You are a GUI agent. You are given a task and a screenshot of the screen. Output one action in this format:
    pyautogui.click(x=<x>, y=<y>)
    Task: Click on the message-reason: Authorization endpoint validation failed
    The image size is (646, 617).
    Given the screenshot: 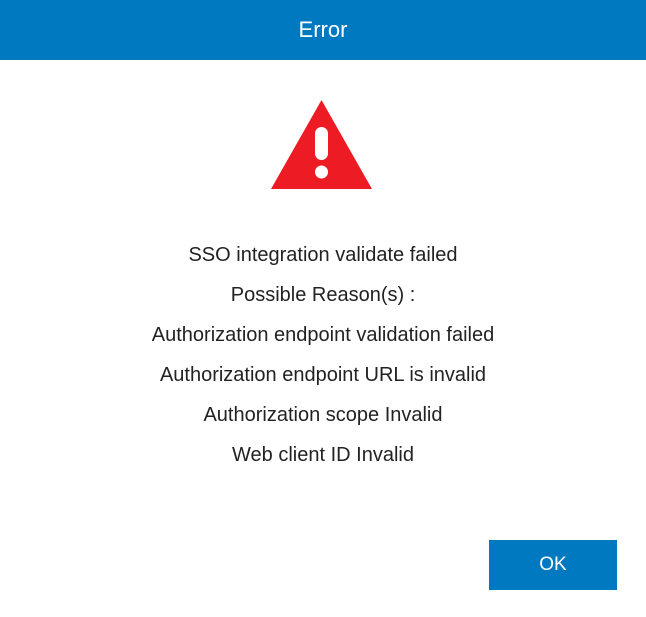 What is the action you would take?
    pyautogui.click(x=323, y=335)
    